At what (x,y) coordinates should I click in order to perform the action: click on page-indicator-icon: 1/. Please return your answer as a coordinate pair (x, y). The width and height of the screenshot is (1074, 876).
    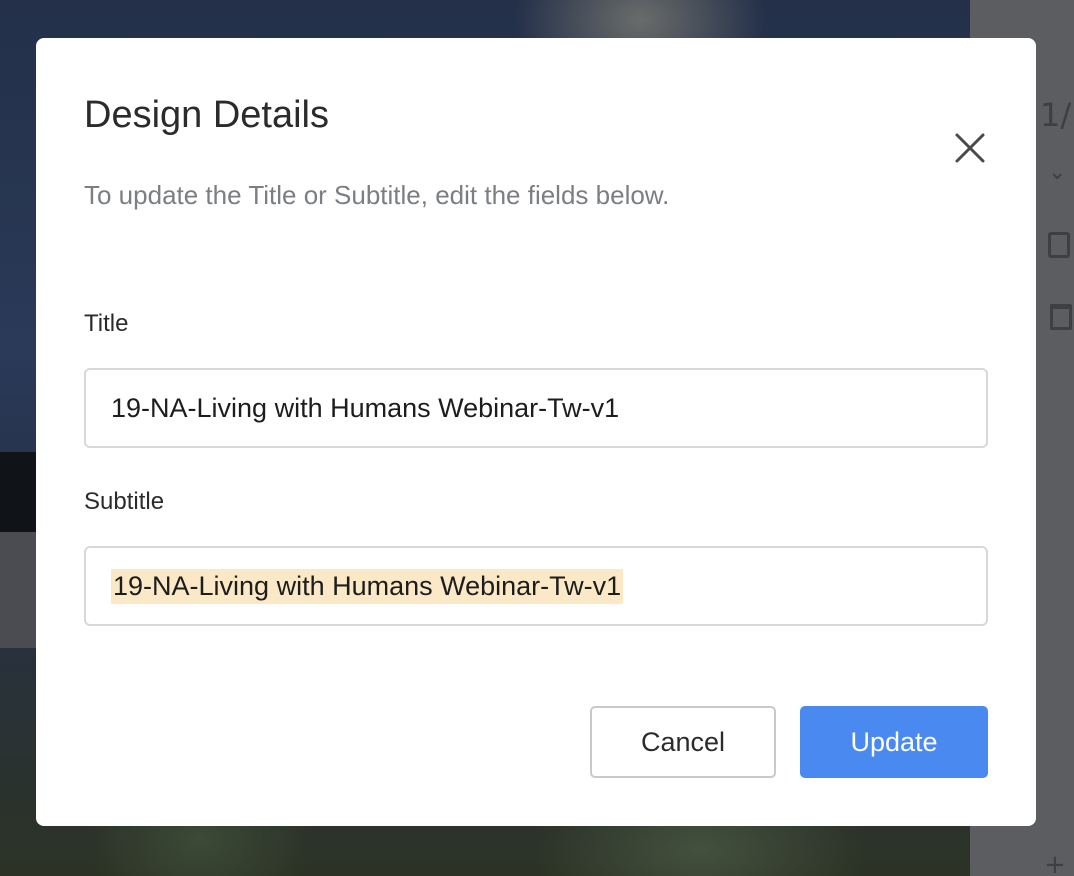
    Looking at the image, I should click on (1056, 115).